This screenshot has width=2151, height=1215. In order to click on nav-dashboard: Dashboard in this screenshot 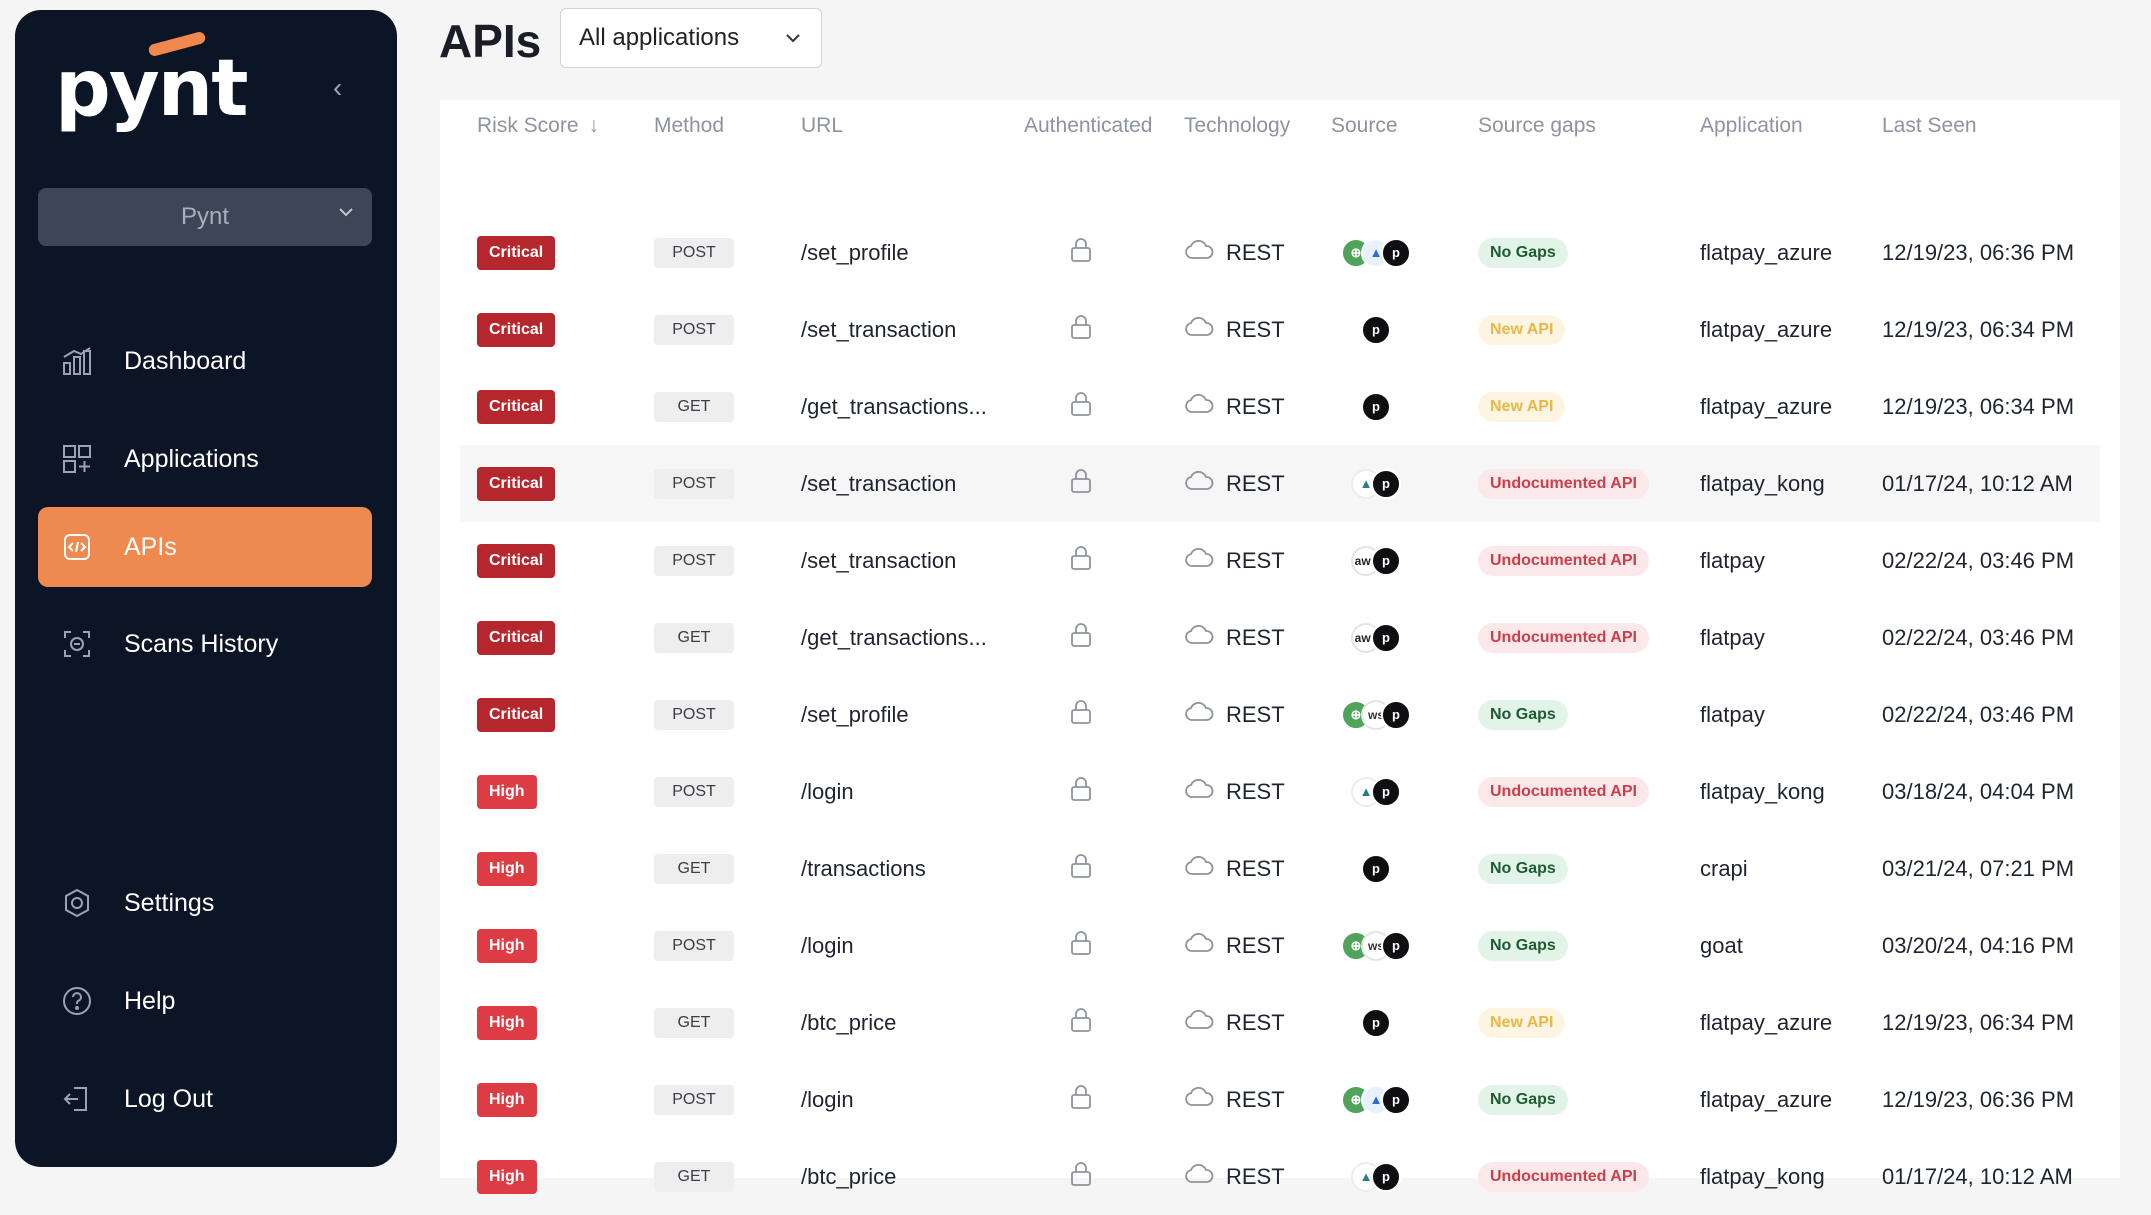, I will do `click(205, 361)`.